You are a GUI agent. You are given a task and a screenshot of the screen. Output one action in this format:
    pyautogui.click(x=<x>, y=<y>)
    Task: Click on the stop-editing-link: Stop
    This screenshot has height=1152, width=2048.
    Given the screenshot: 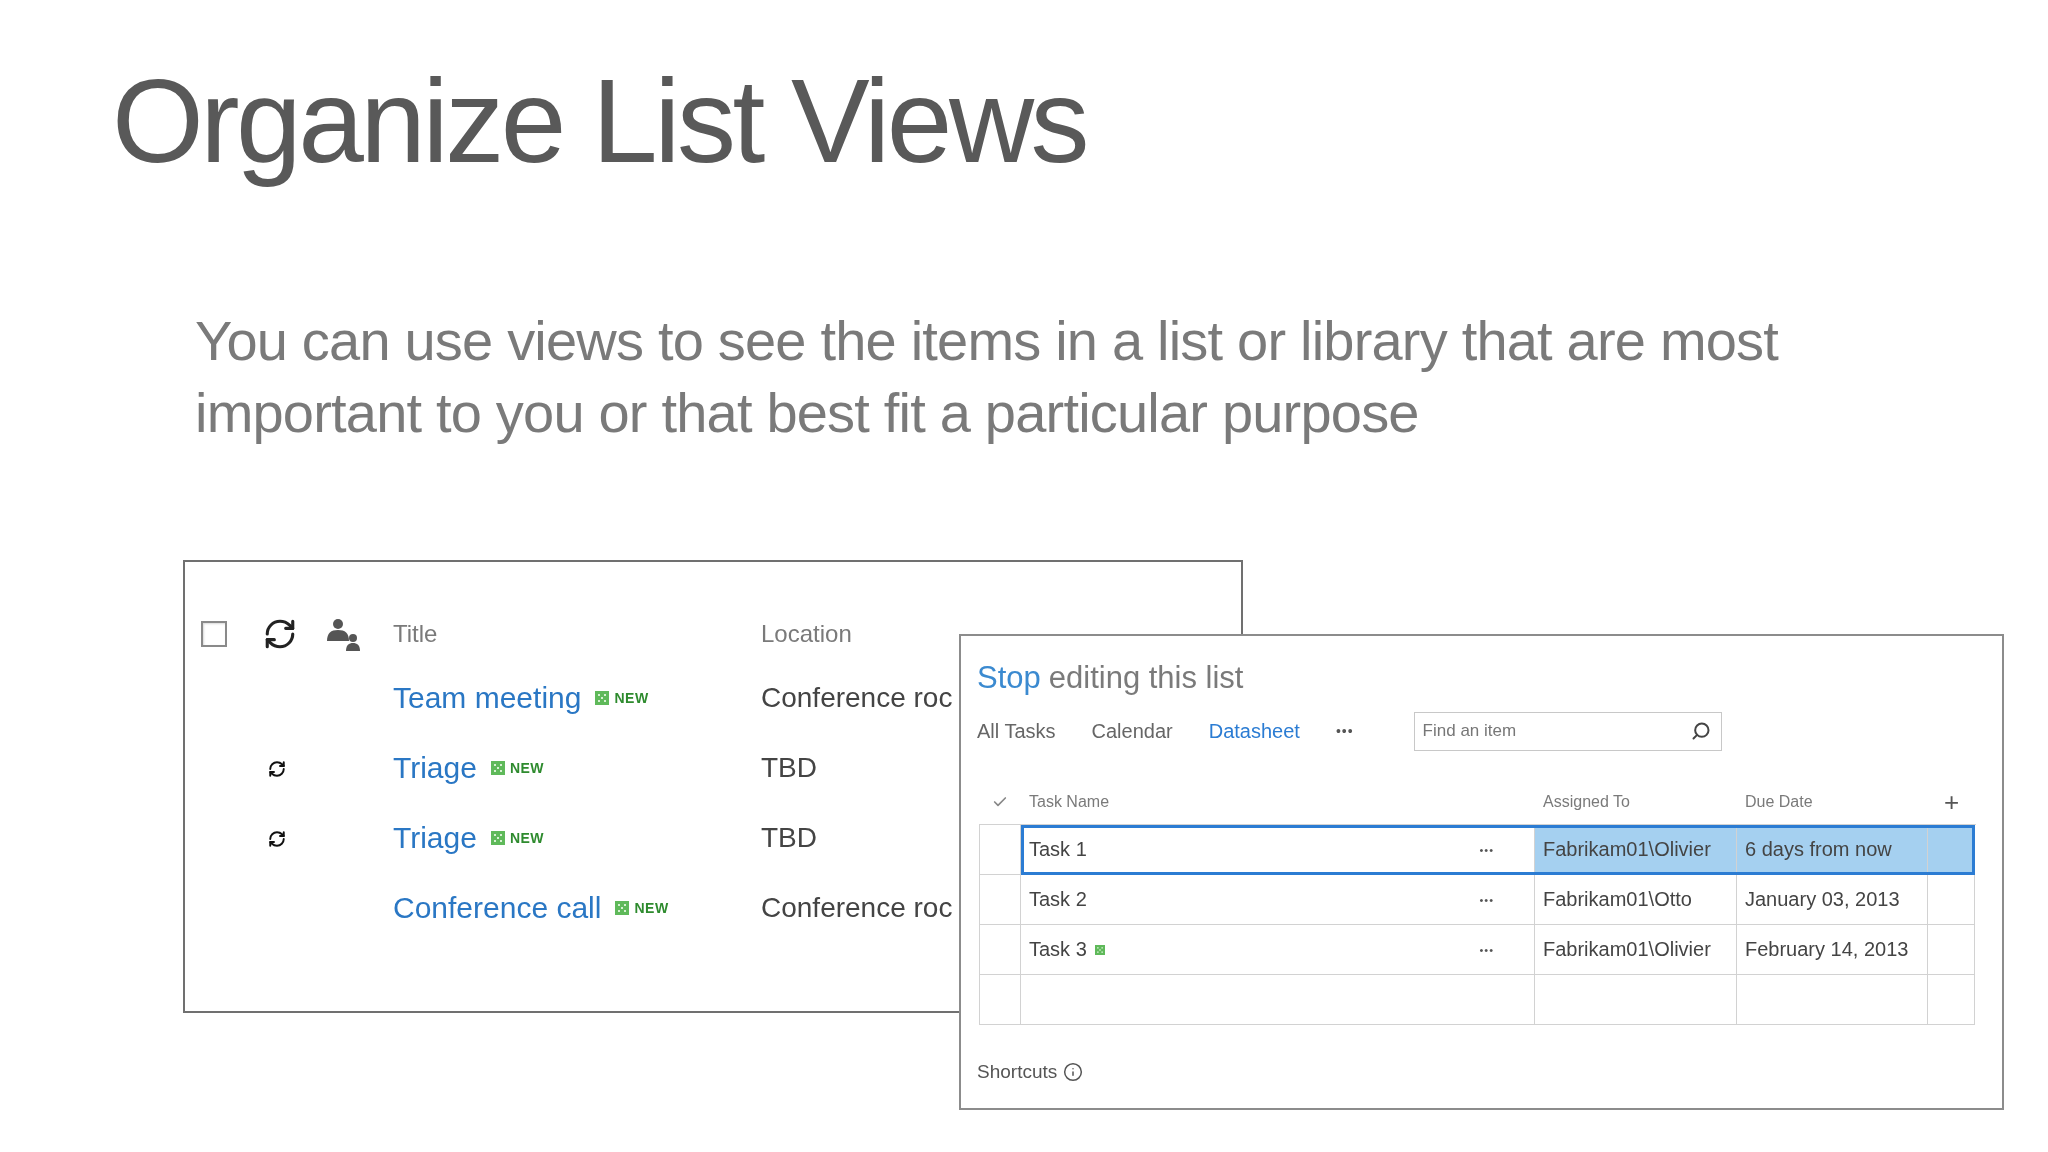 What is the action you would take?
    pyautogui.click(x=1009, y=678)
    